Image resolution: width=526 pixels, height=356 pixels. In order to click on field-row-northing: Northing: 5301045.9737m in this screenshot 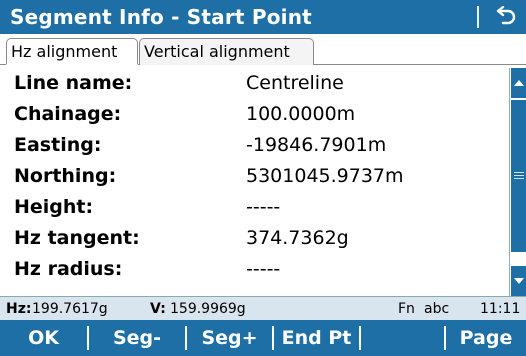, I will do `click(255, 178)`.